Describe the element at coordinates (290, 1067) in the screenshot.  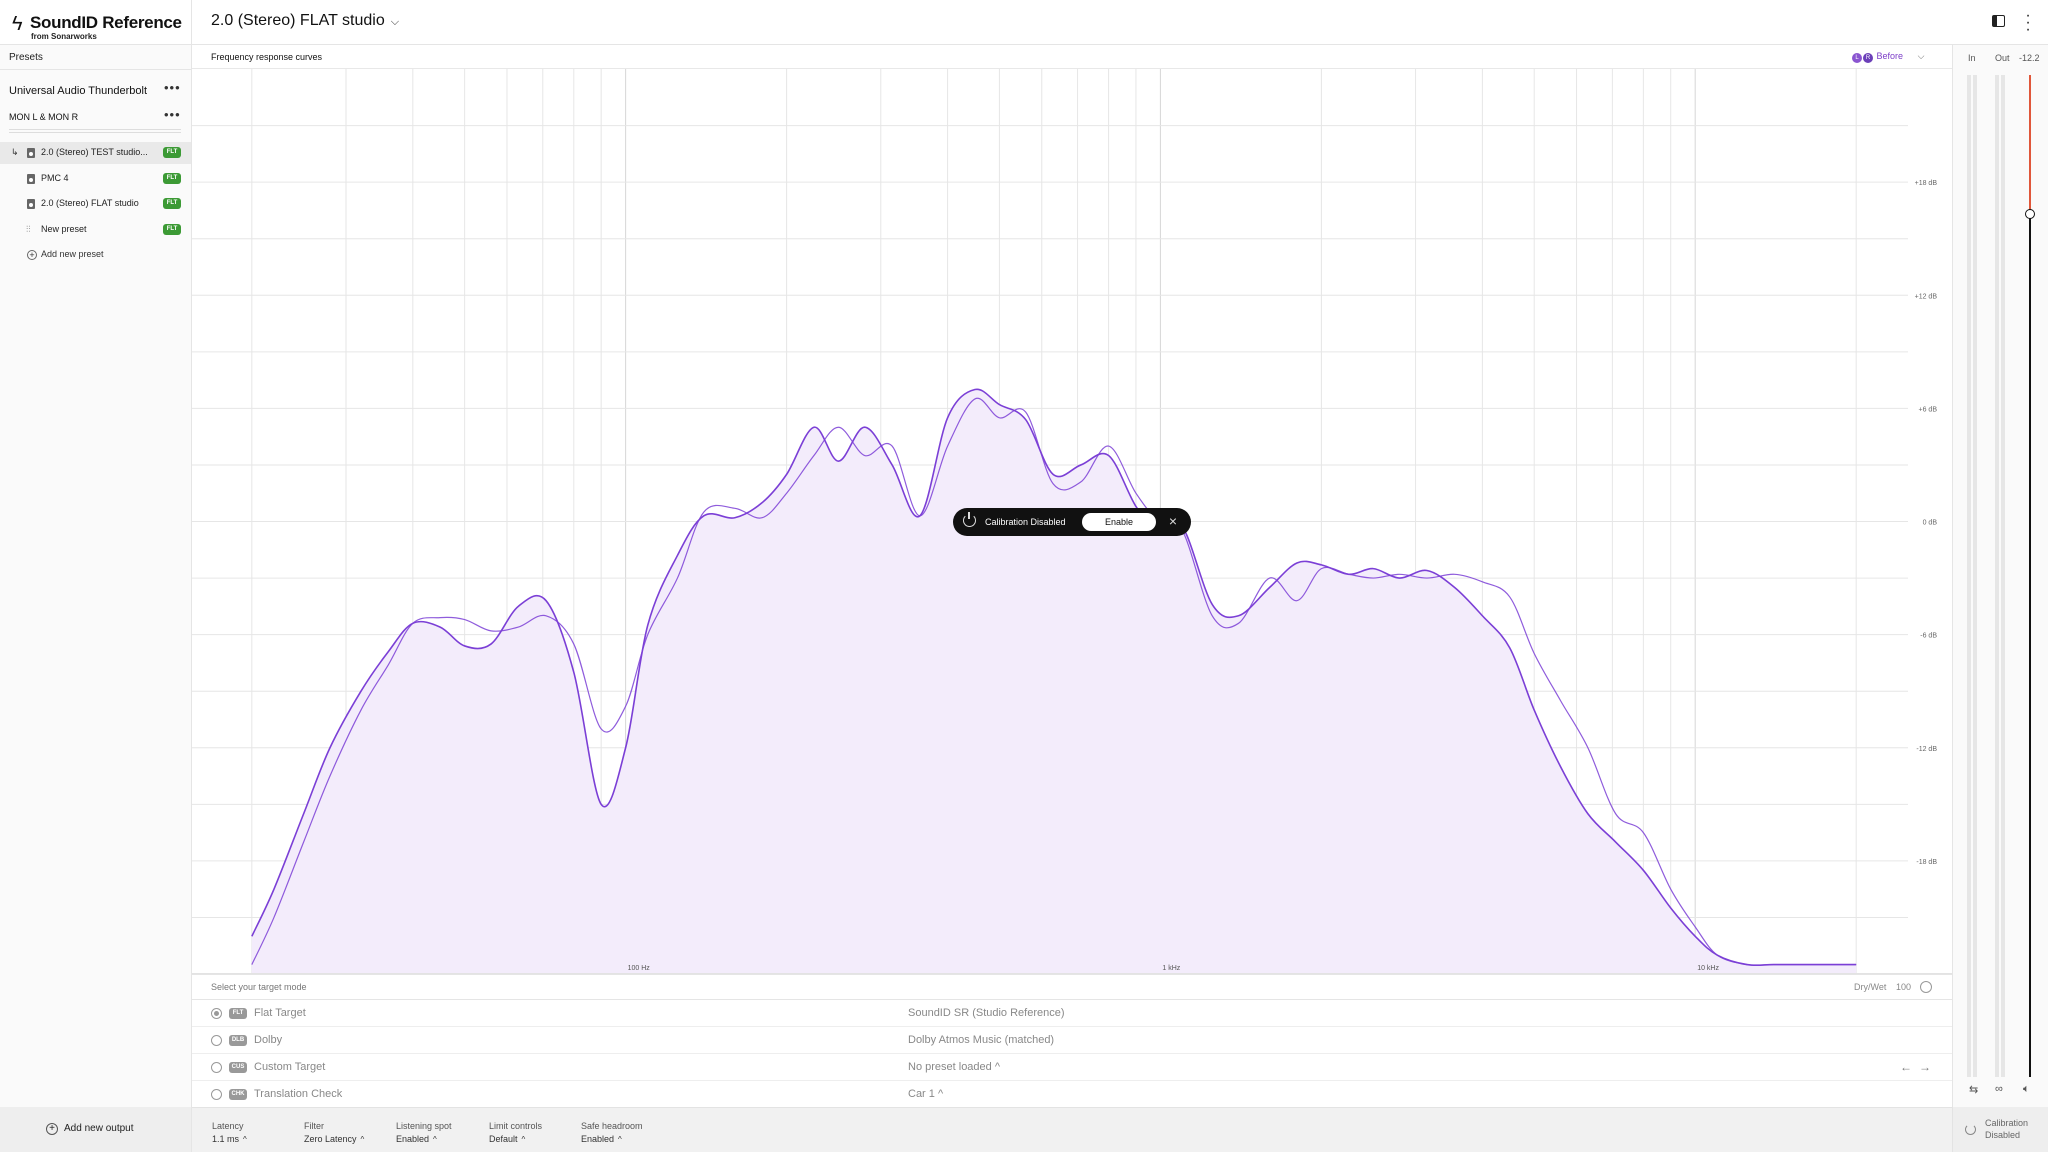
I see `target-name: Custom Target` at that location.